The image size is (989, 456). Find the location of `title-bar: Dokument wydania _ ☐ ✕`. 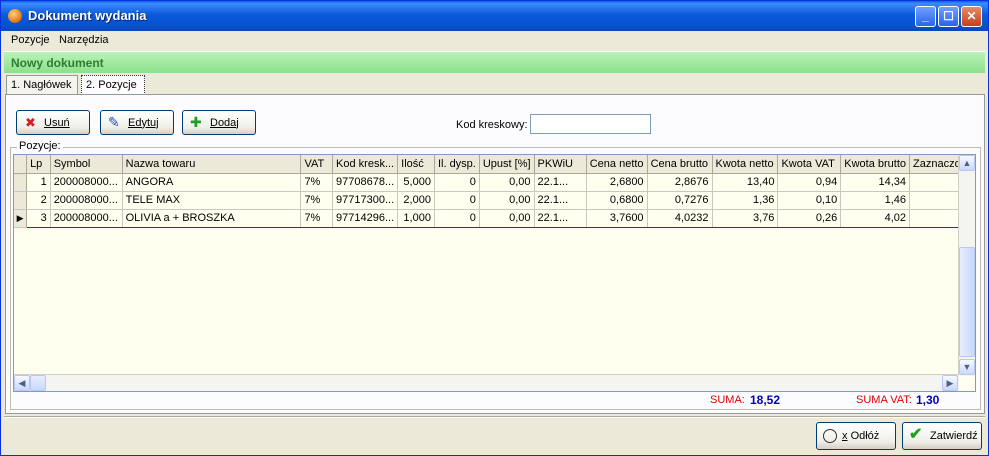

title-bar: Dokument wydania _ ☐ ✕ is located at coordinates (494, 16).